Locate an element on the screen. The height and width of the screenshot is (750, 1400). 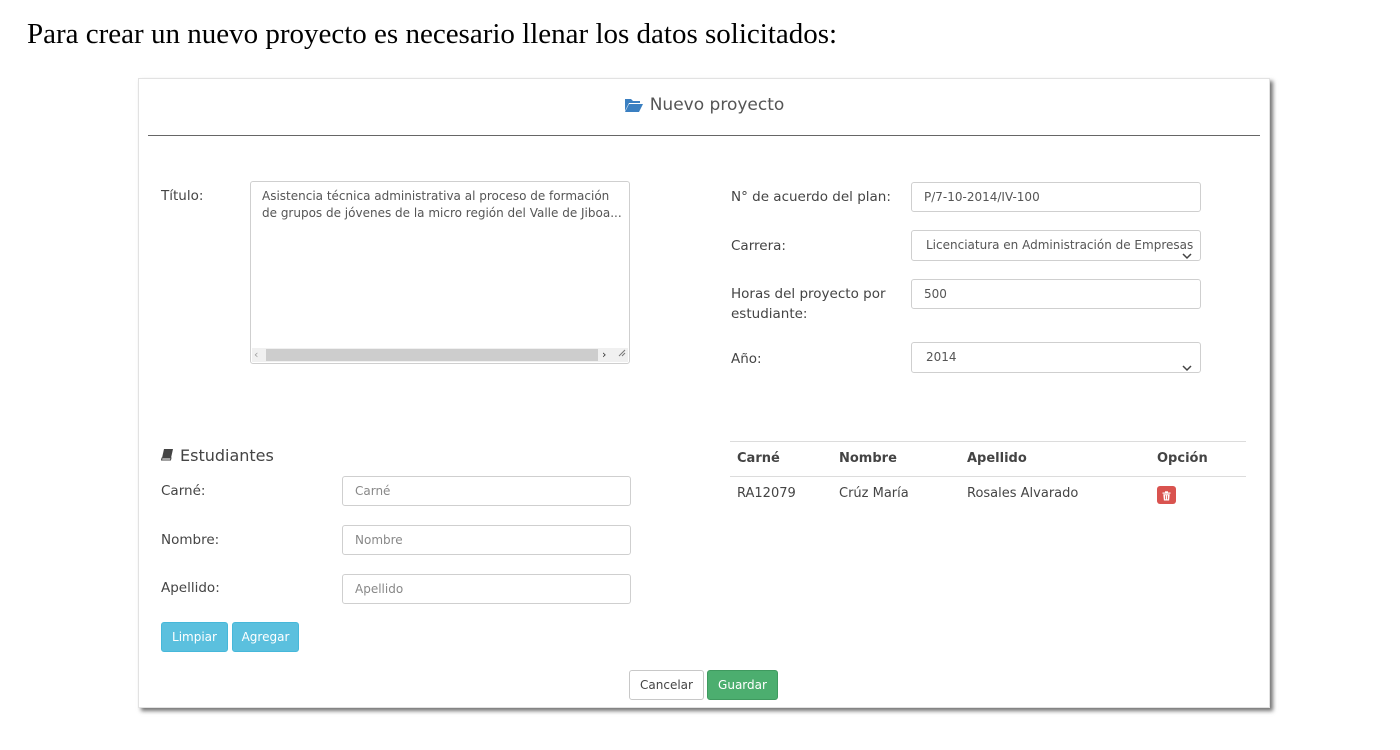
panel-header: Nuevo proyecto is located at coordinates (704, 105).